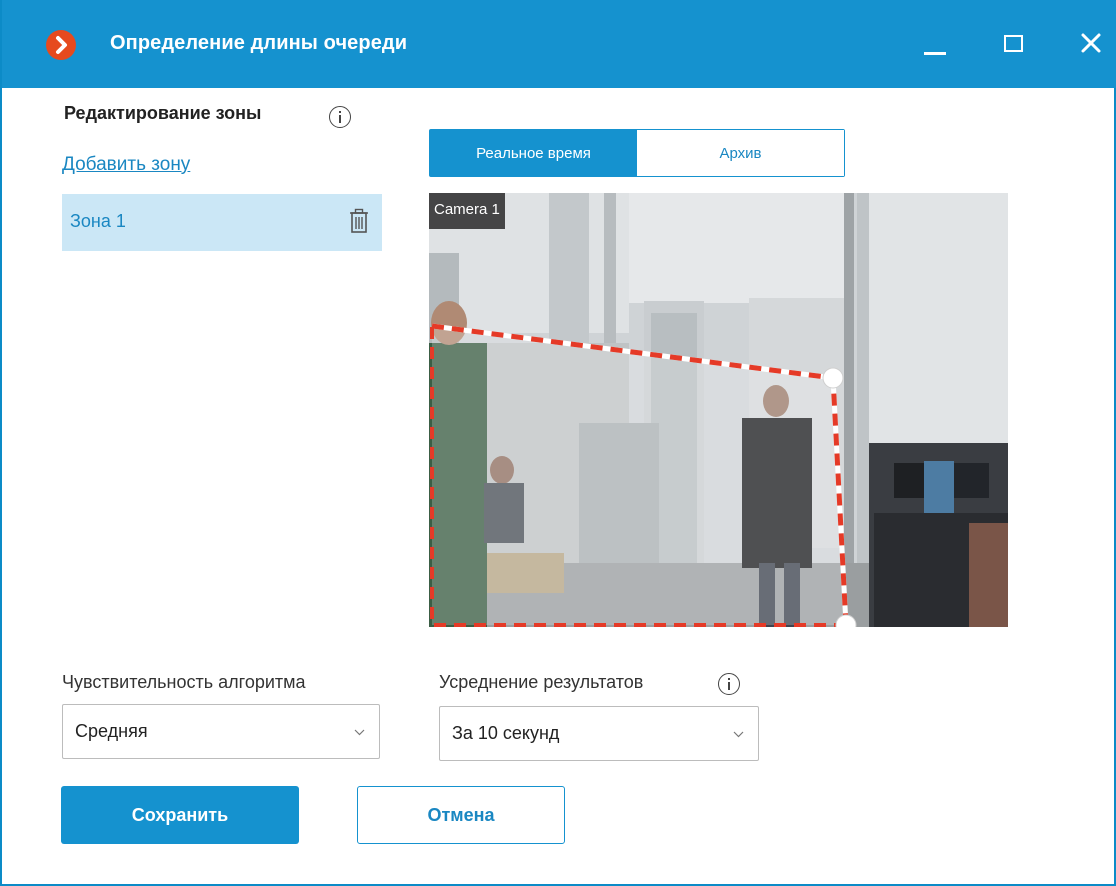 This screenshot has width=1116, height=886. Describe the element at coordinates (740, 153) in the screenshot. I see `tab-archive: Архив` at that location.